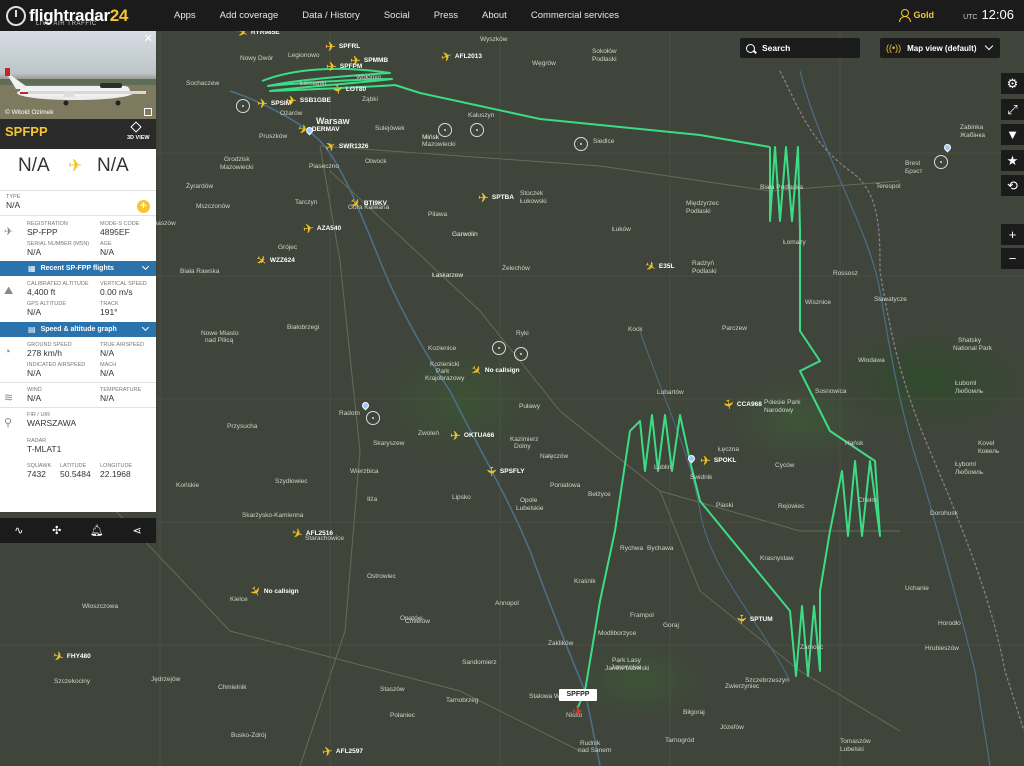 The image size is (1024, 766). Describe the element at coordinates (306, 202) in the screenshot. I see `city-label: Tarczyn` at that location.